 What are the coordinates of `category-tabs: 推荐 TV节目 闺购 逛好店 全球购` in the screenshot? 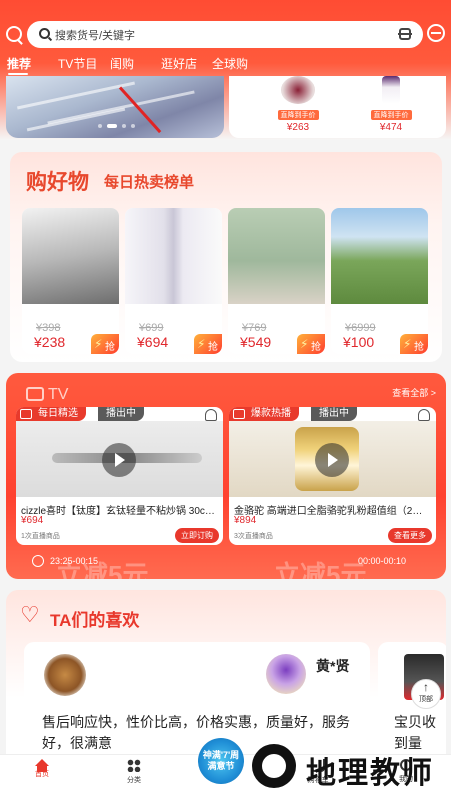 It's located at (225, 64).